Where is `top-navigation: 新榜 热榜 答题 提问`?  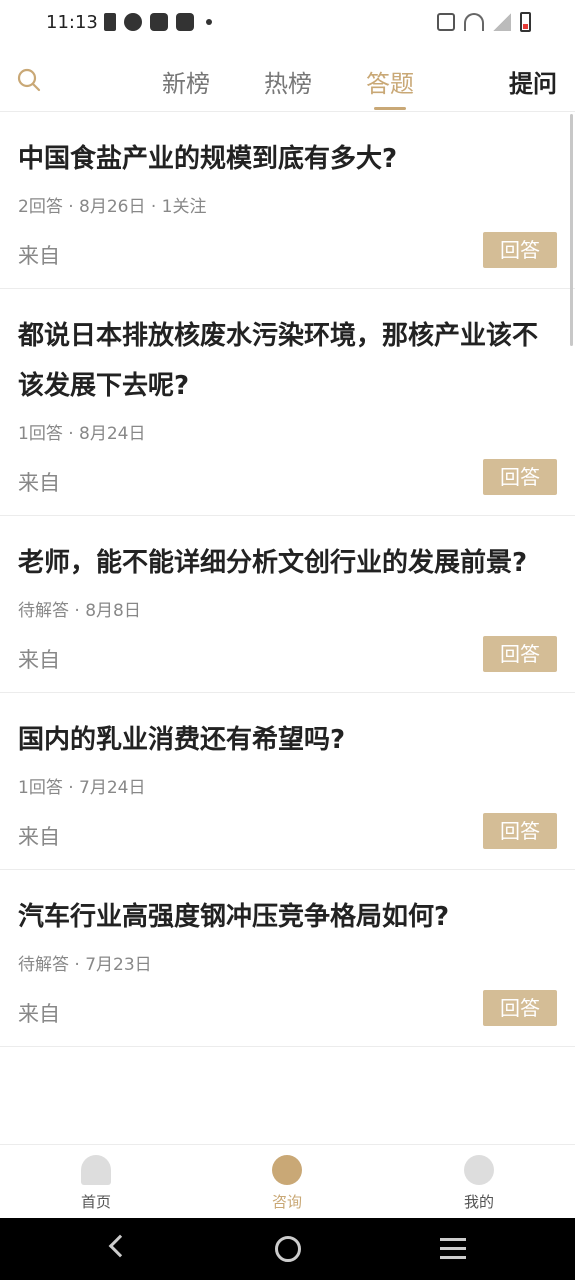
top-navigation: 新榜 热榜 答题 提问 is located at coordinates (287, 80).